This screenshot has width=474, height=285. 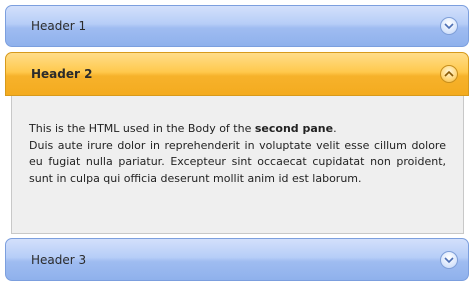 I want to click on content-intro-bold: second pane, so click(x=294, y=128).